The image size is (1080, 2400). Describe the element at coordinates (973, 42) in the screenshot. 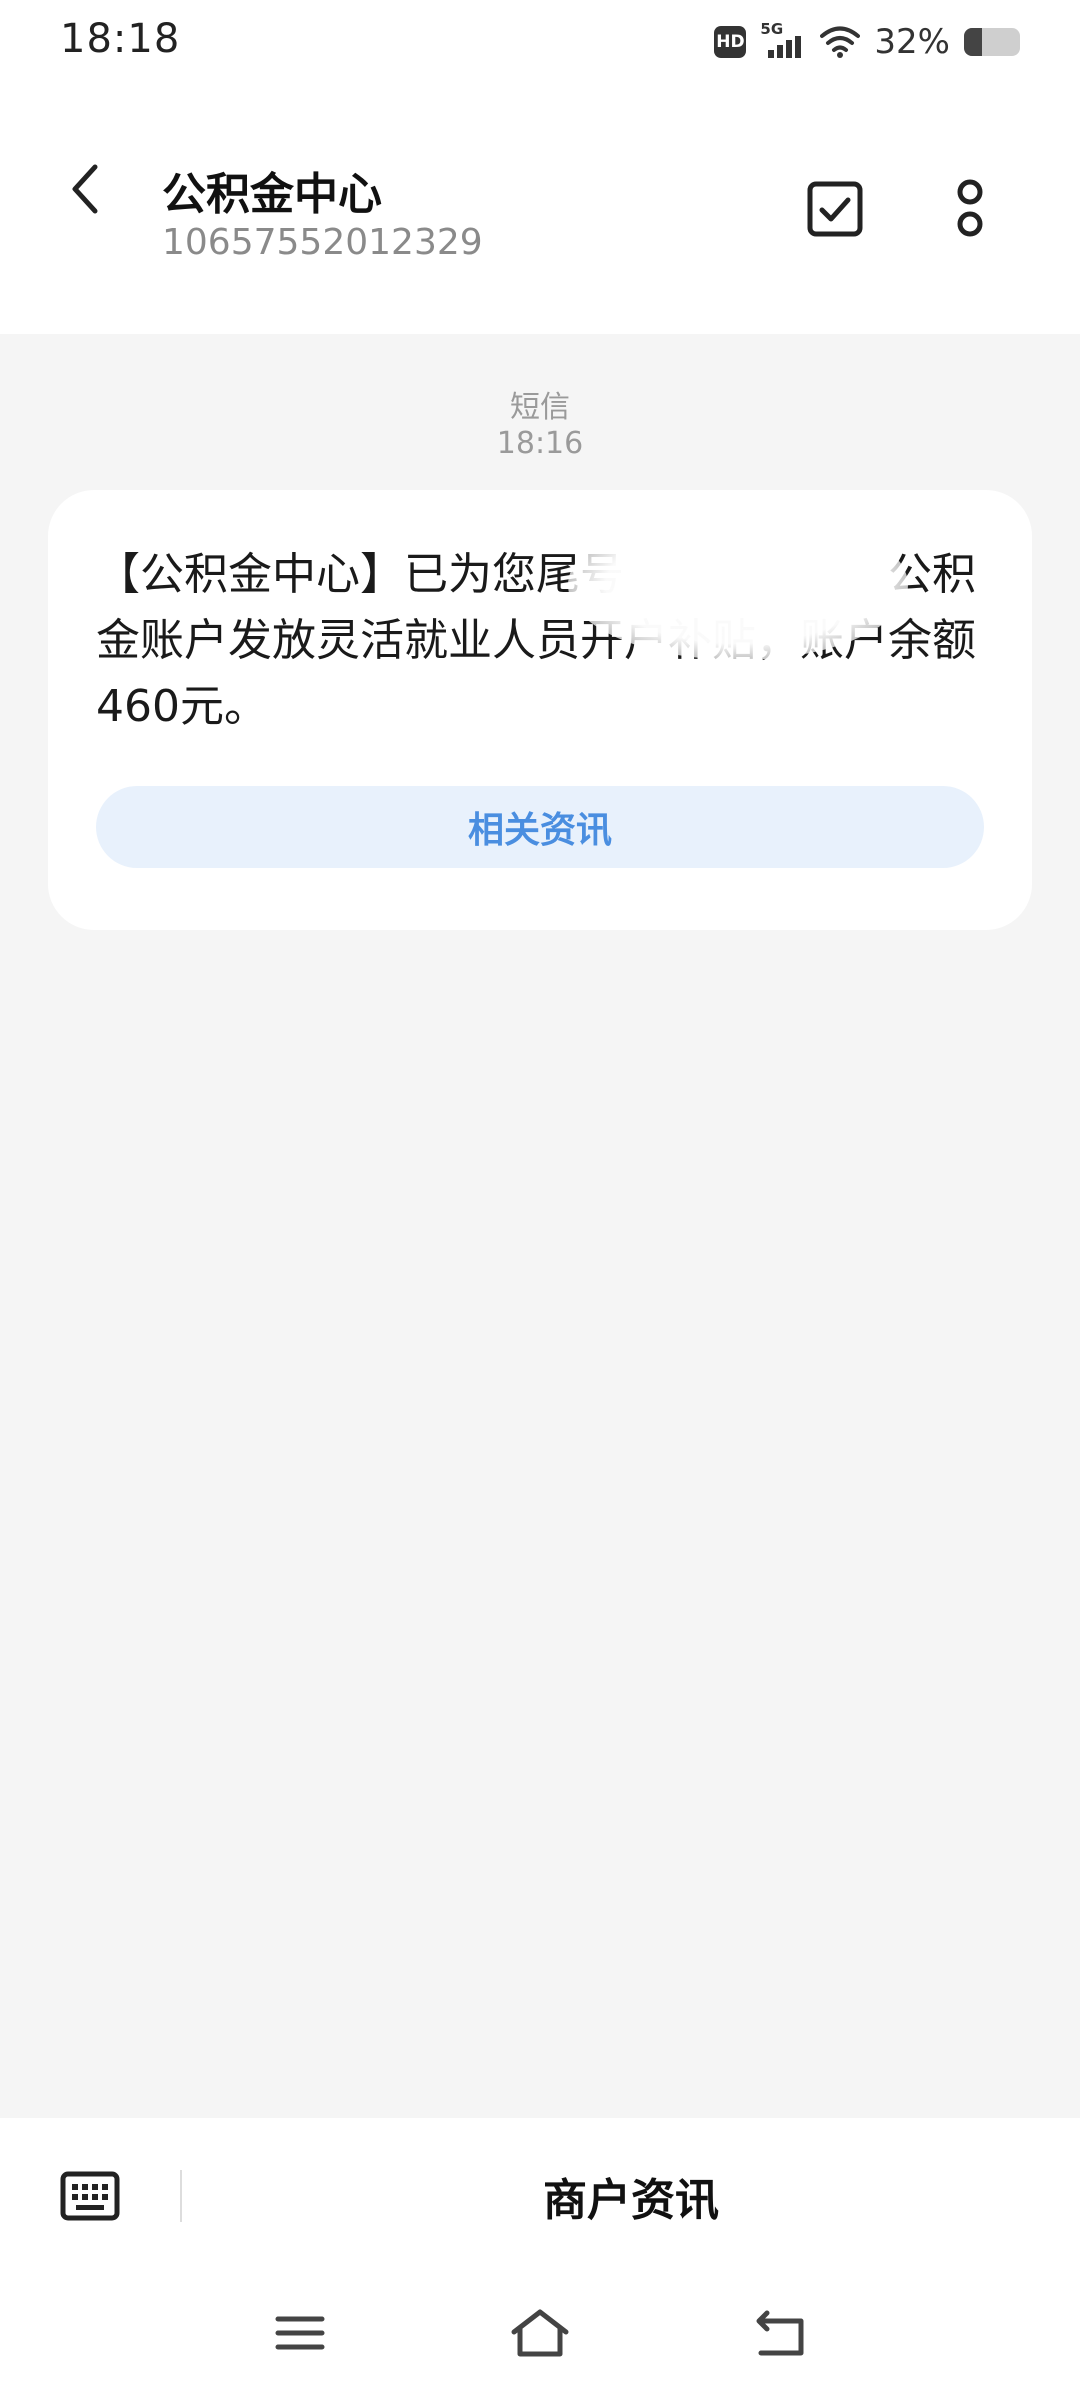

I see `battery-level` at that location.